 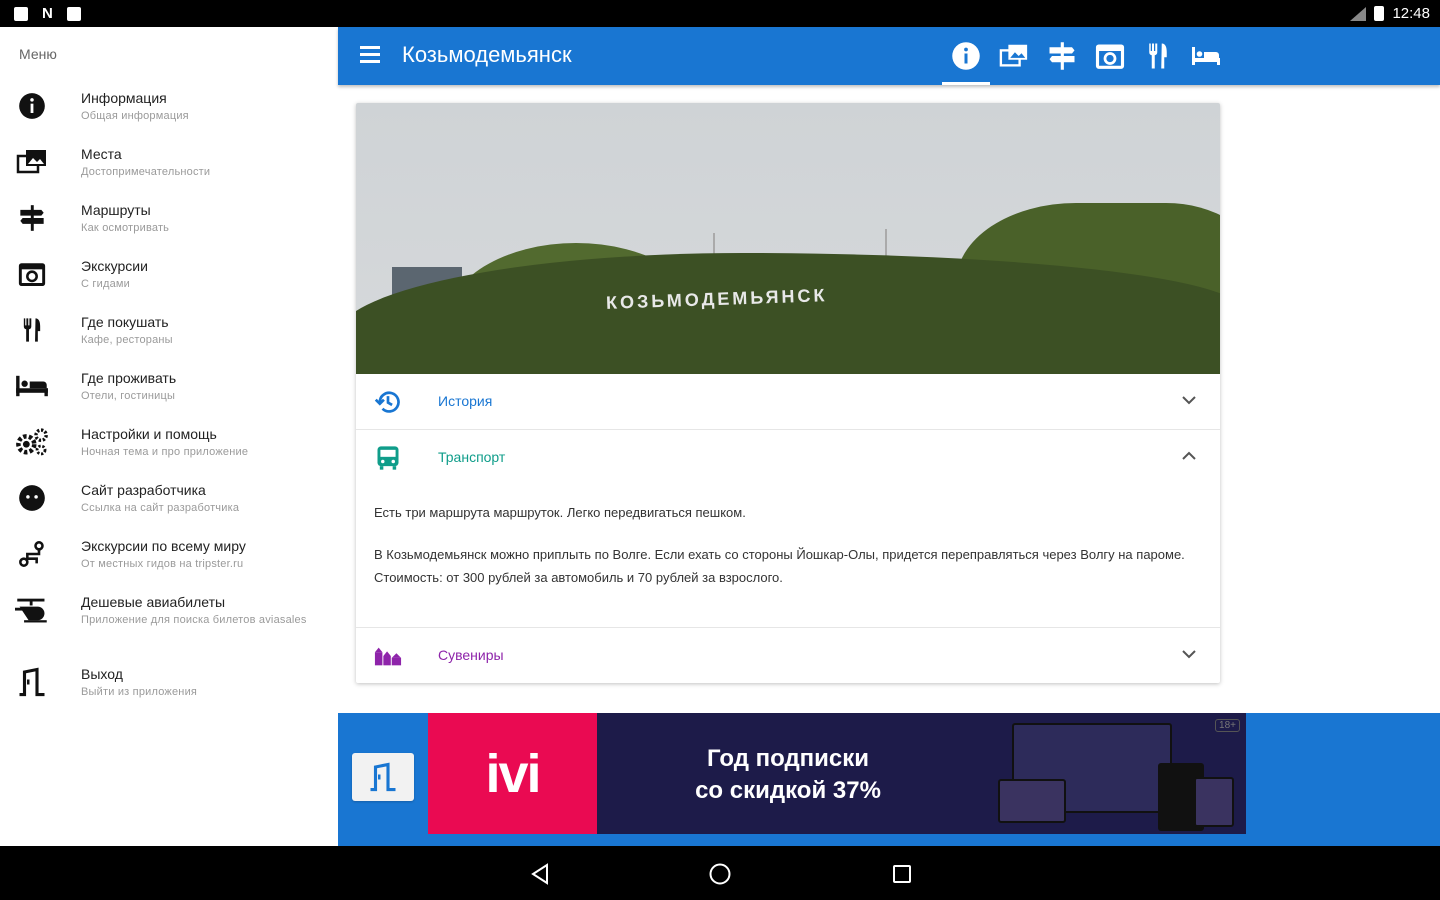 I want to click on menu-sub: Приложение для поиска билетов aviasales, so click(x=194, y=620).